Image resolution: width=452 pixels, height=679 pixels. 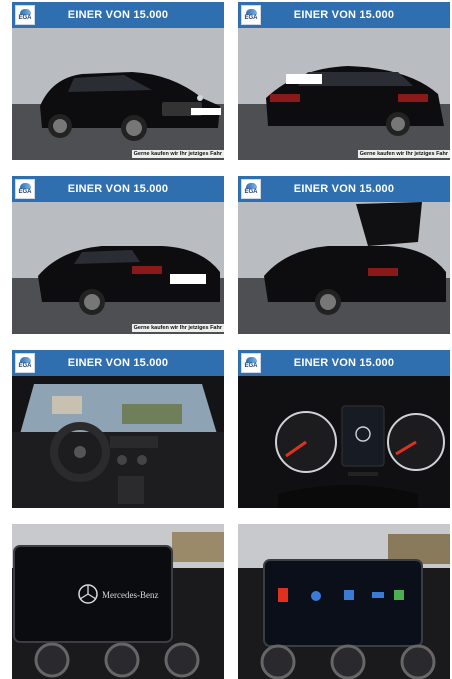 I want to click on gallery-tile-infotainment-logo: Mercedes-Benz, so click(x=118, y=601).